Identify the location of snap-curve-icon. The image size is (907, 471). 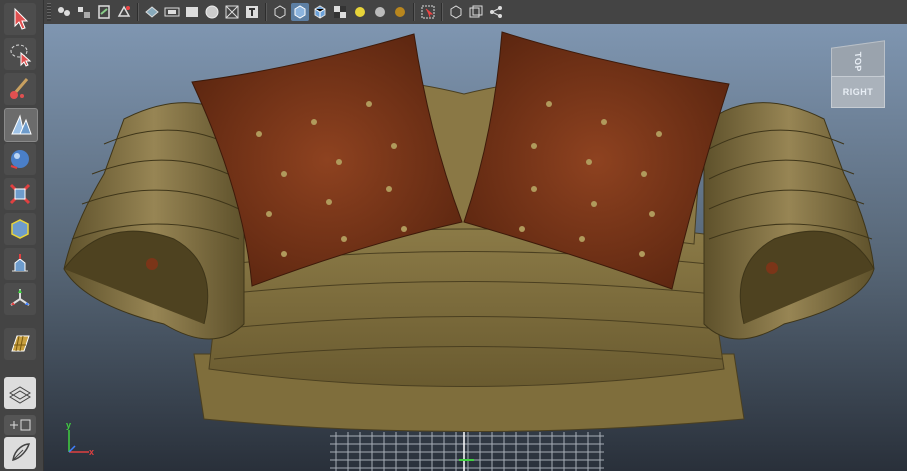
(84, 12).